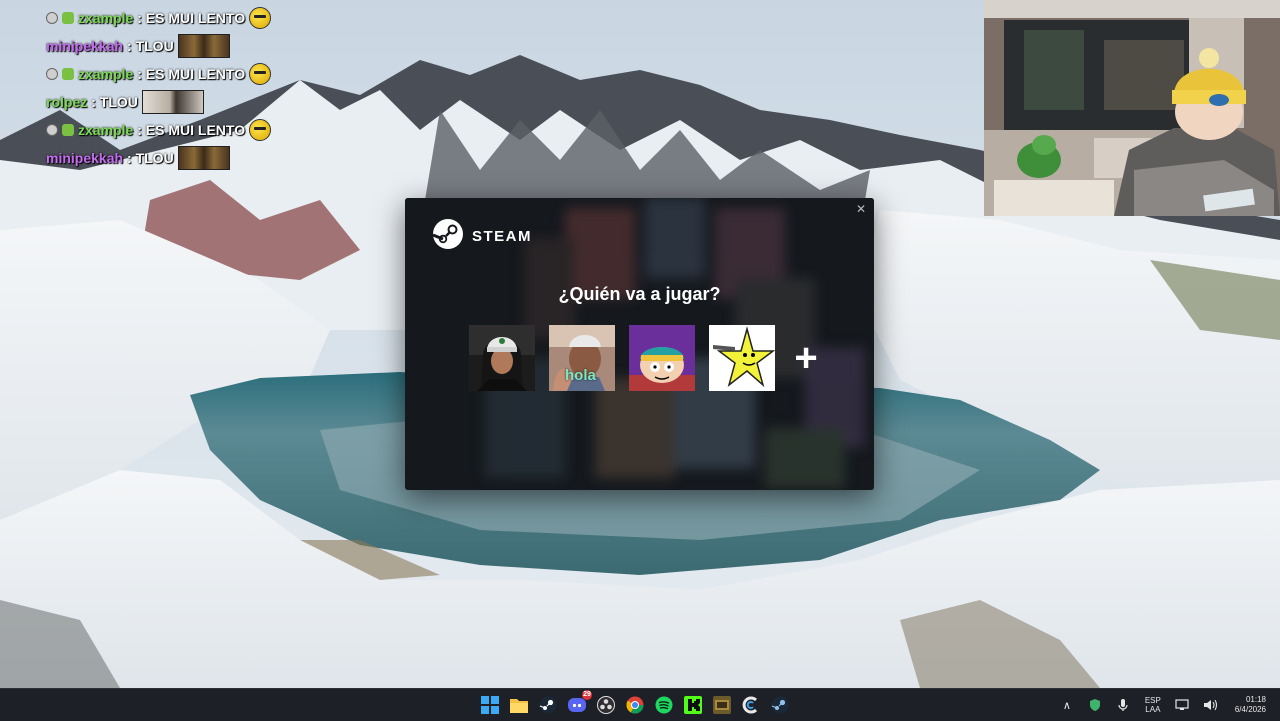 Image resolution: width=1280 pixels, height=721 pixels. I want to click on kick-icon, so click(693, 705).